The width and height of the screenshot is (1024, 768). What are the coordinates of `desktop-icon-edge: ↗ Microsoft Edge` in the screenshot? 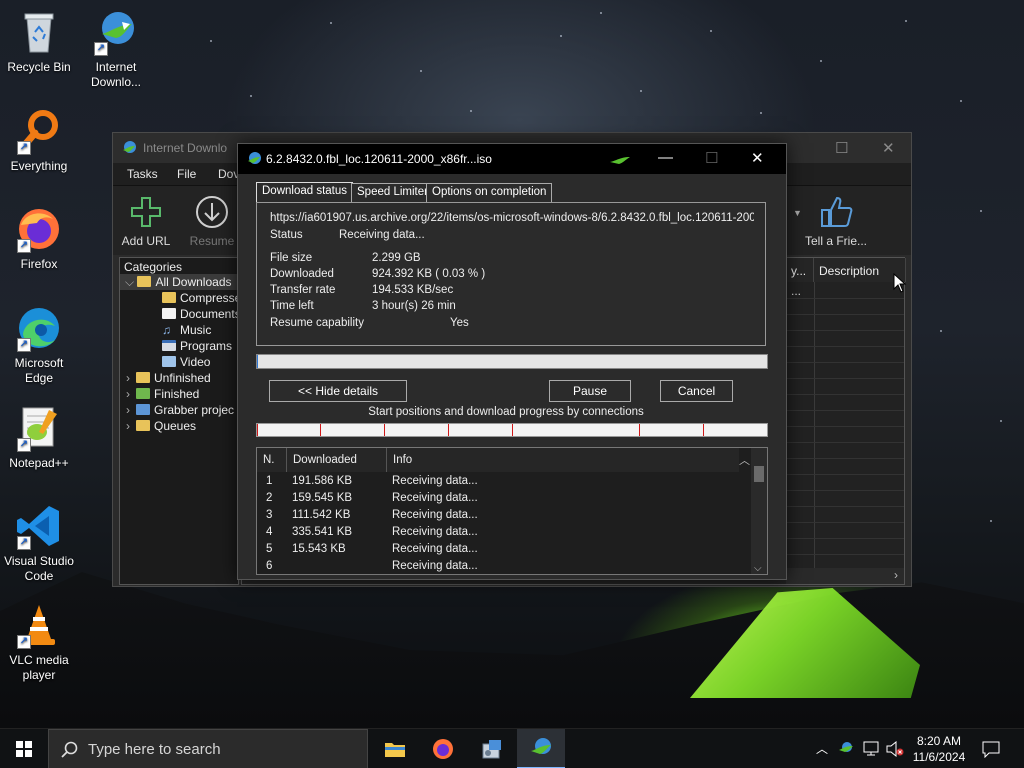 It's located at (39, 345).